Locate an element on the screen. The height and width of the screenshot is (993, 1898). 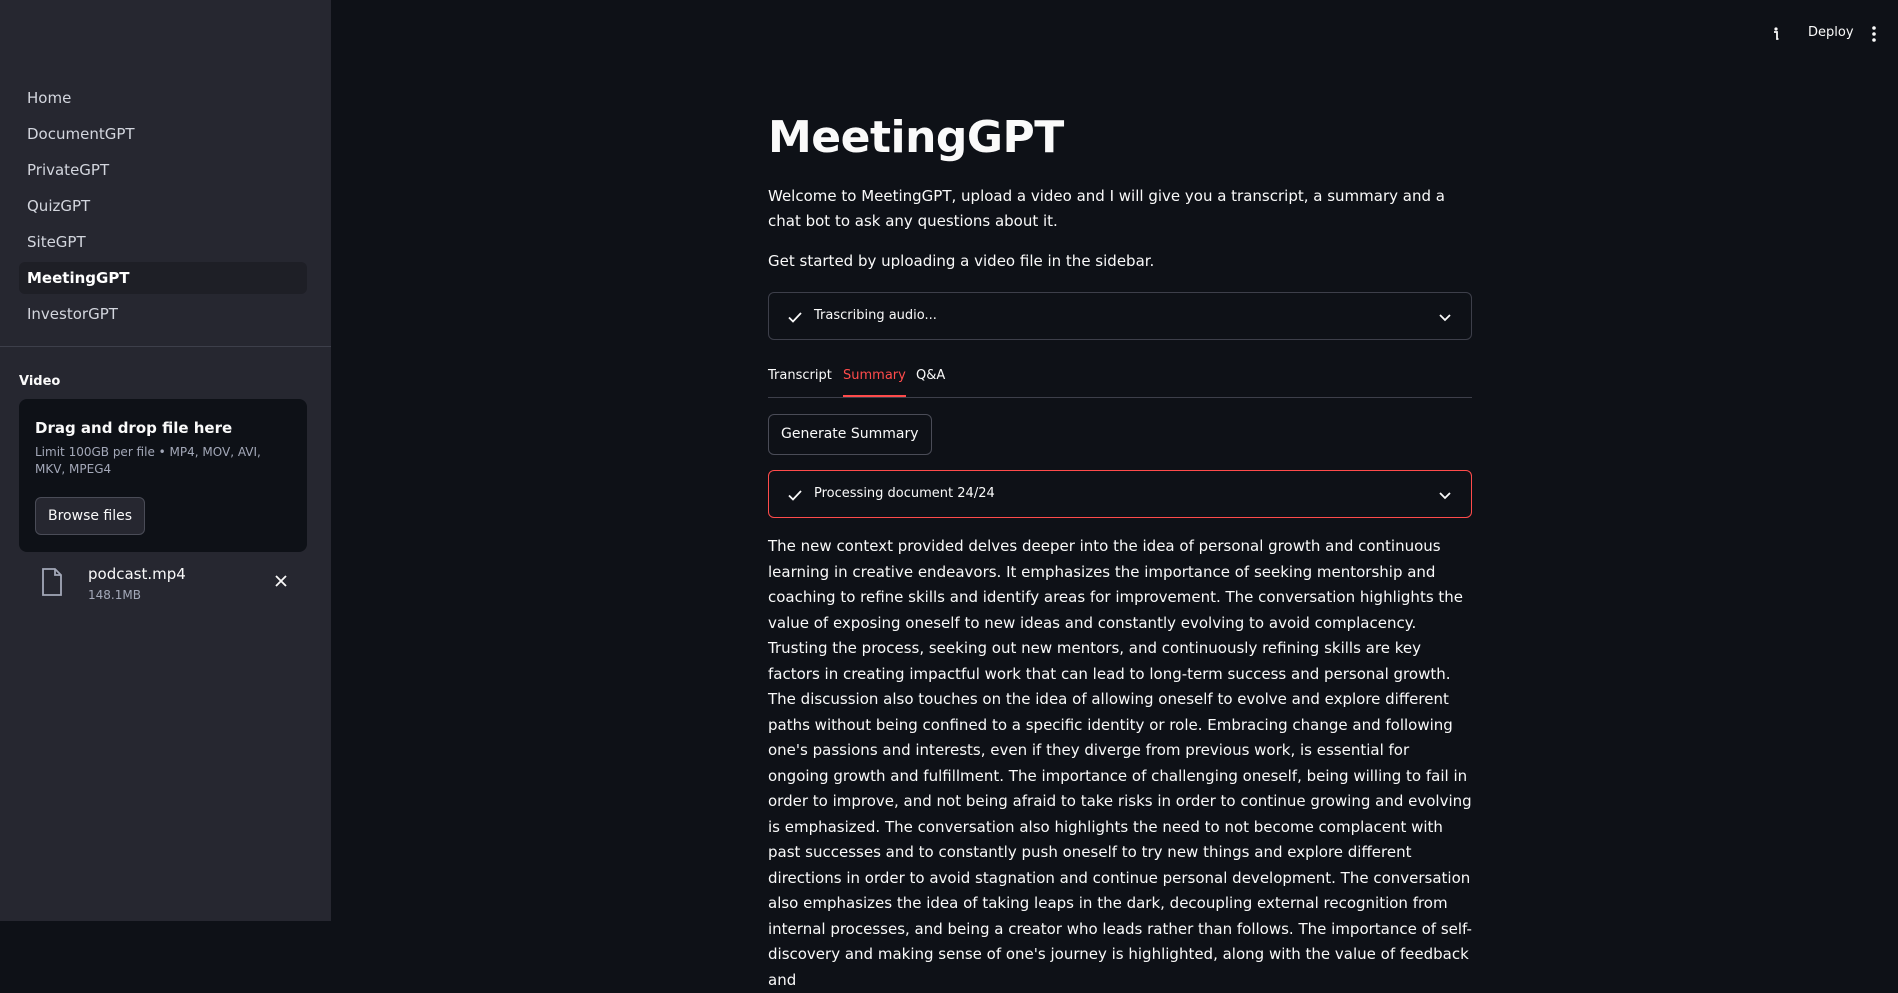
tab-summary: Summary is located at coordinates (874, 382).